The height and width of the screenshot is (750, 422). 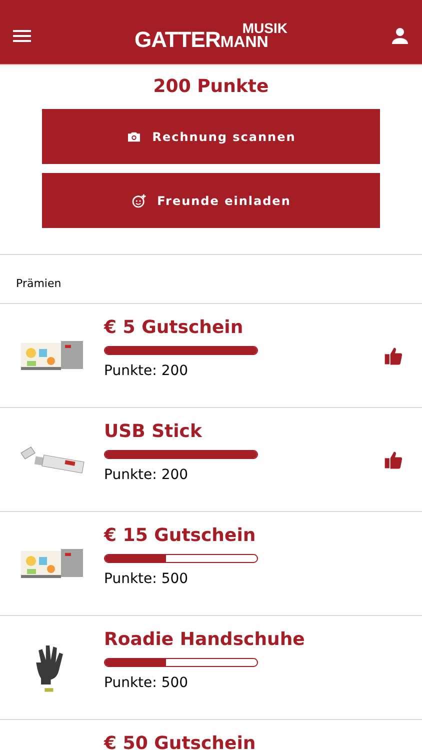 What do you see at coordinates (211, 136) in the screenshot?
I see `scan-invoice-button: Rechnung scannen` at bounding box center [211, 136].